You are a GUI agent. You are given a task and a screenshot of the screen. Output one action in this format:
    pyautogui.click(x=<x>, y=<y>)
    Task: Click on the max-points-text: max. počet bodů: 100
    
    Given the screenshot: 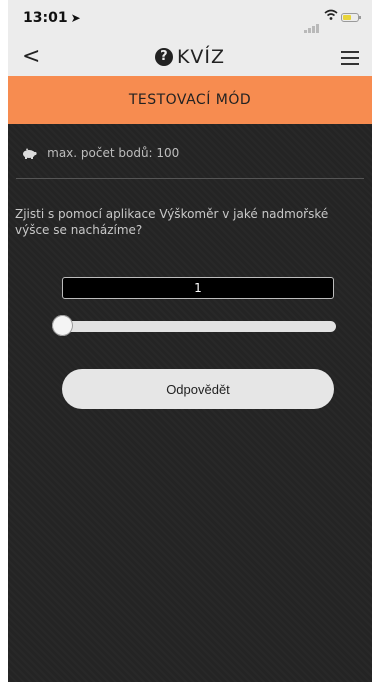 What is the action you would take?
    pyautogui.click(x=113, y=153)
    